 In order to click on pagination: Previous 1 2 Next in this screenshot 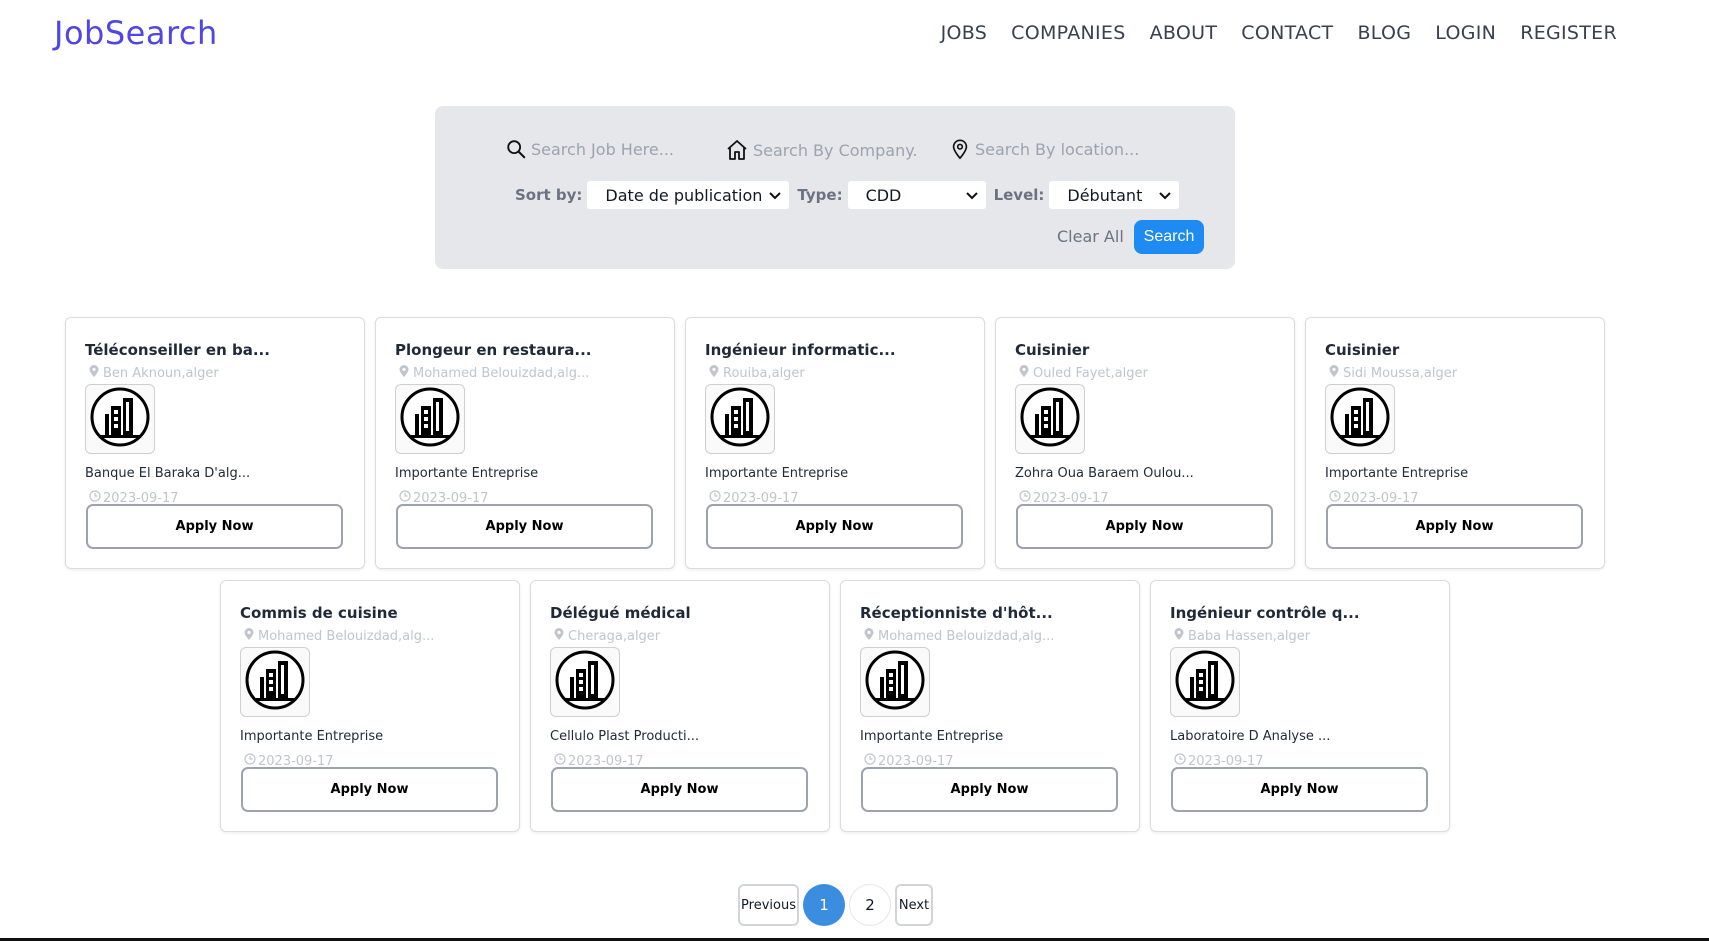, I will do `click(835, 905)`.